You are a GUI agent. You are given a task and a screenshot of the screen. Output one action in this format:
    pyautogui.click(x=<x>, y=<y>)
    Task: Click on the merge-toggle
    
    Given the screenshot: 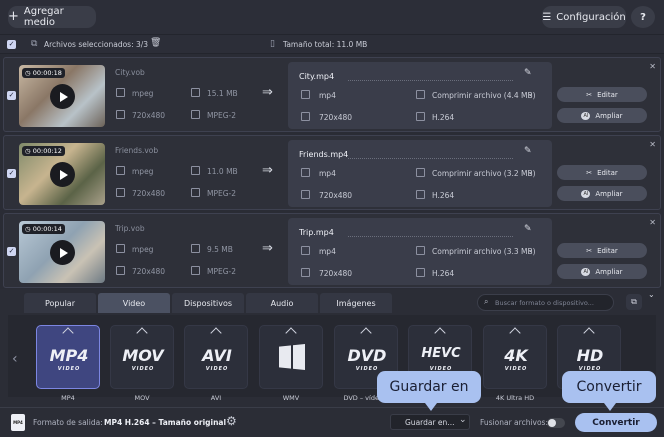 What is the action you would take?
    pyautogui.click(x=556, y=423)
    